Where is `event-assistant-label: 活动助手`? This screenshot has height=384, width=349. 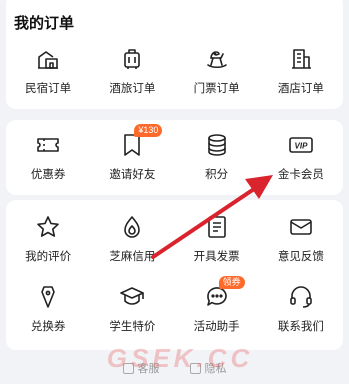
event-assistant-label: 活动助手 is located at coordinates (216, 327).